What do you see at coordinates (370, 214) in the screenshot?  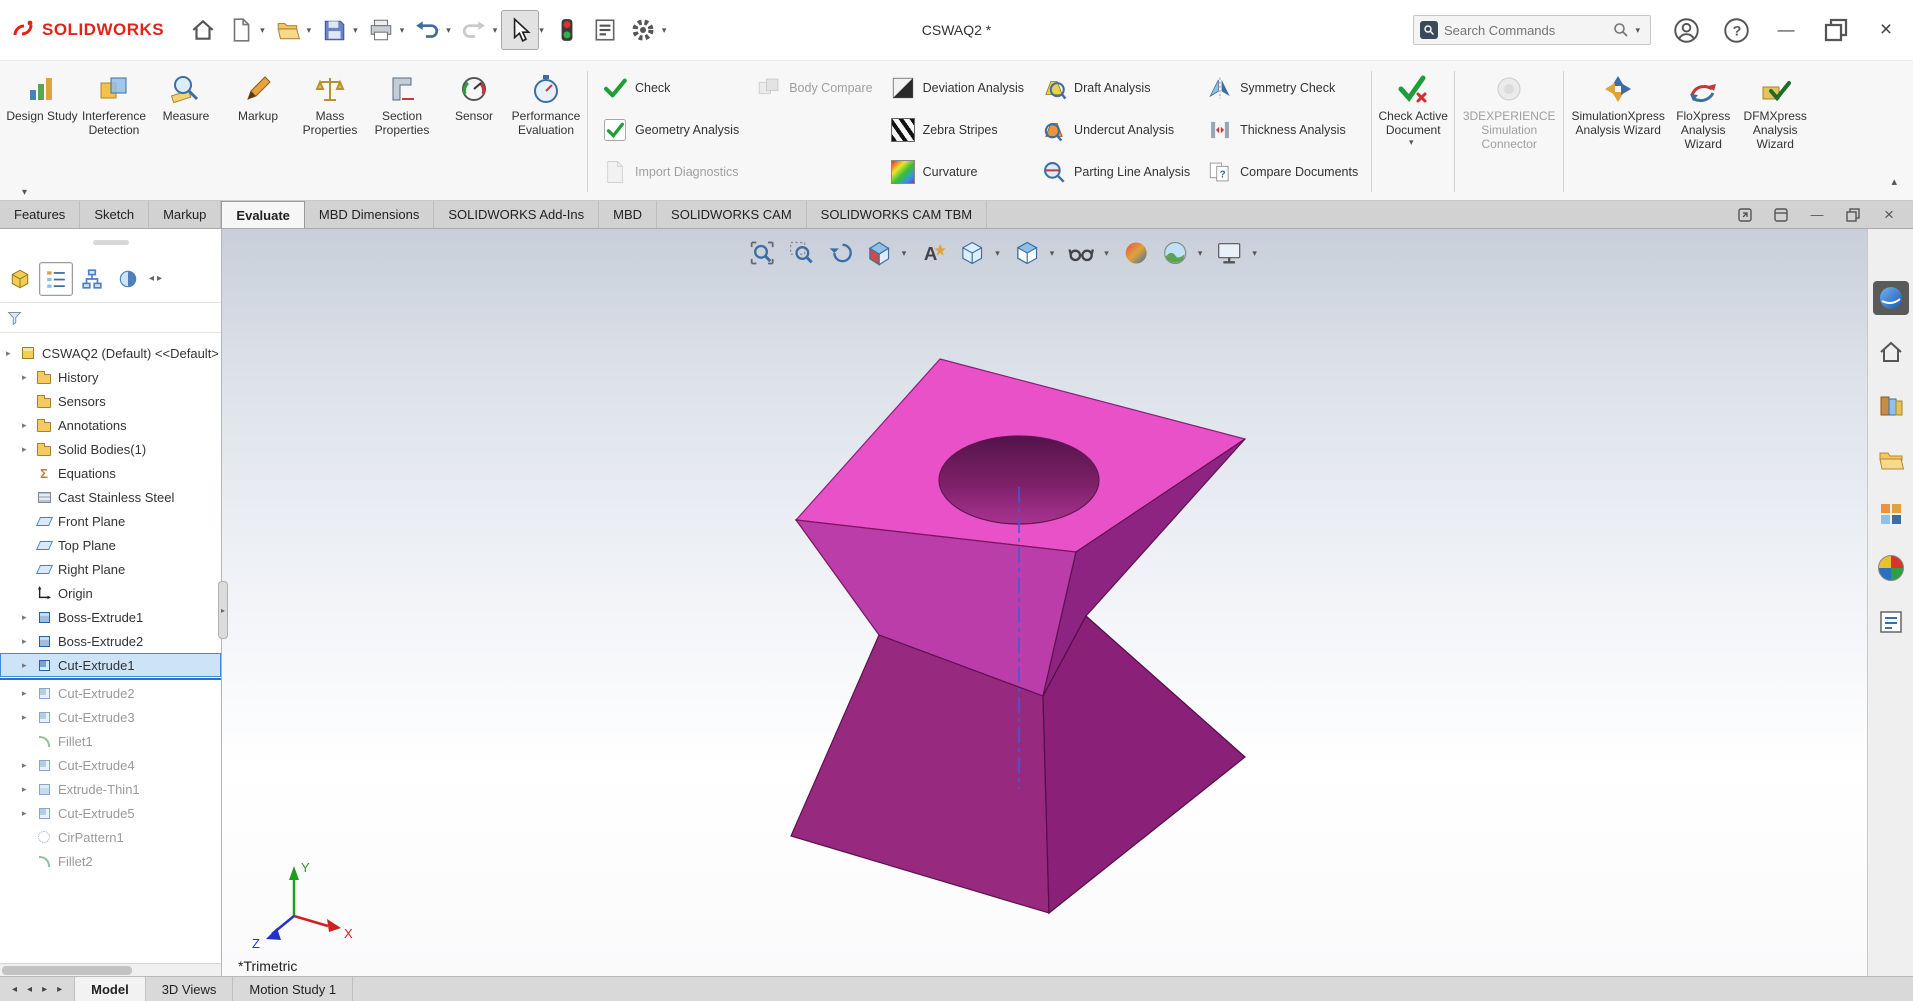 I see `tab-mbd-dimensions: MBD Dimensions` at bounding box center [370, 214].